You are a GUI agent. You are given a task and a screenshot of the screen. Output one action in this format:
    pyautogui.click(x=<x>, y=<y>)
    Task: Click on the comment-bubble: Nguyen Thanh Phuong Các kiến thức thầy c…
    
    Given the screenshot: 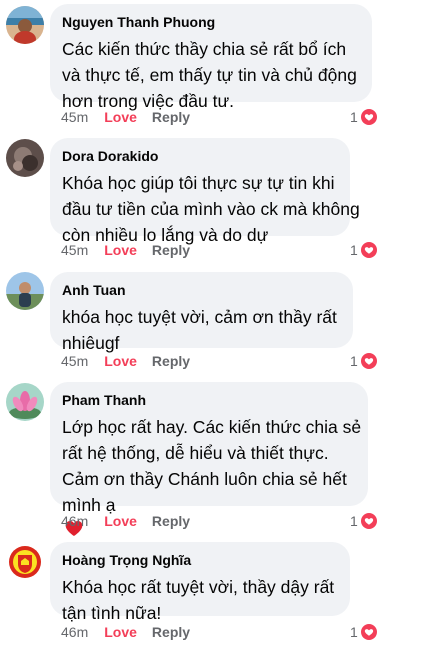 What is the action you would take?
    pyautogui.click(x=211, y=57)
    